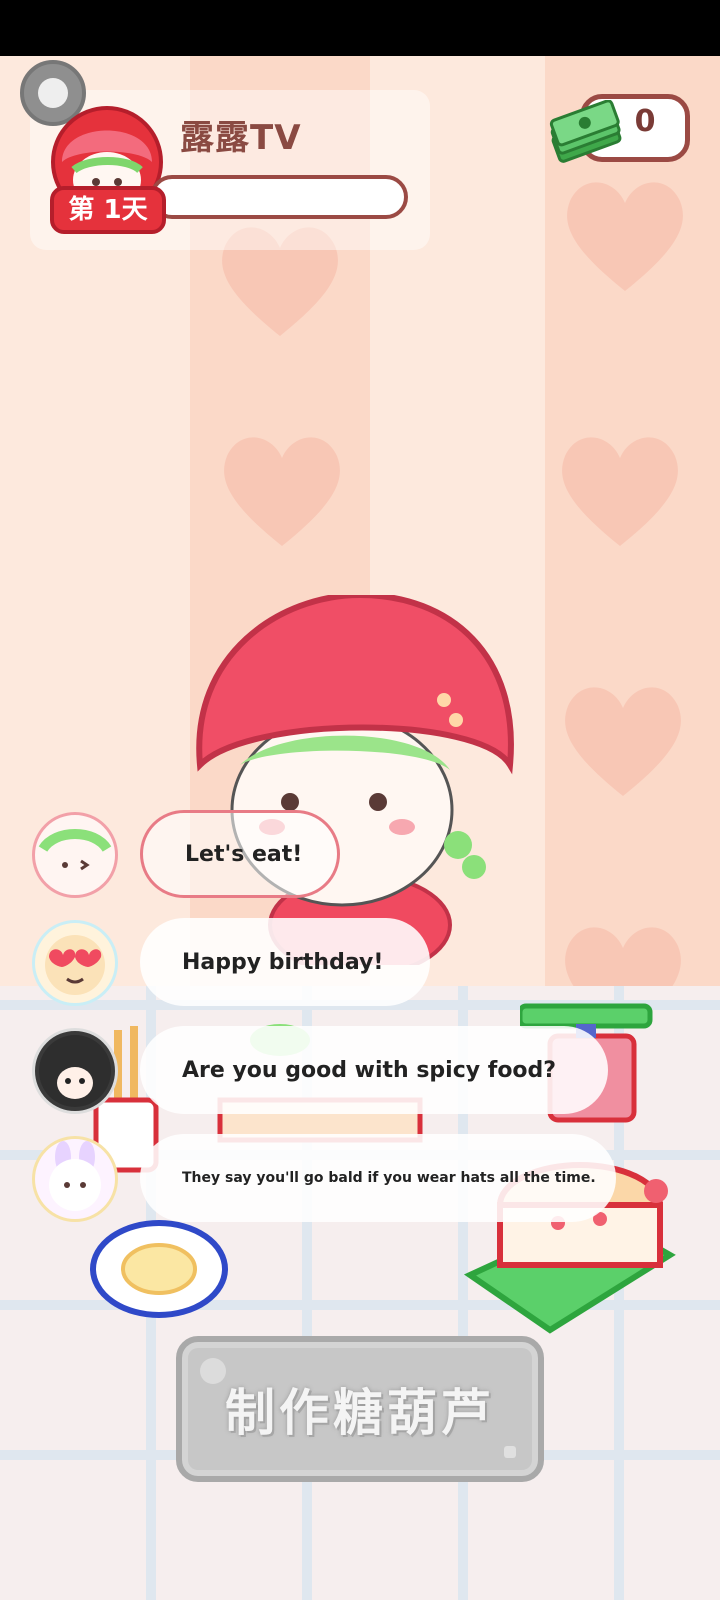 Image resolution: width=720 pixels, height=1600 pixels. I want to click on hooded-avatar-icon, so click(75, 1071).